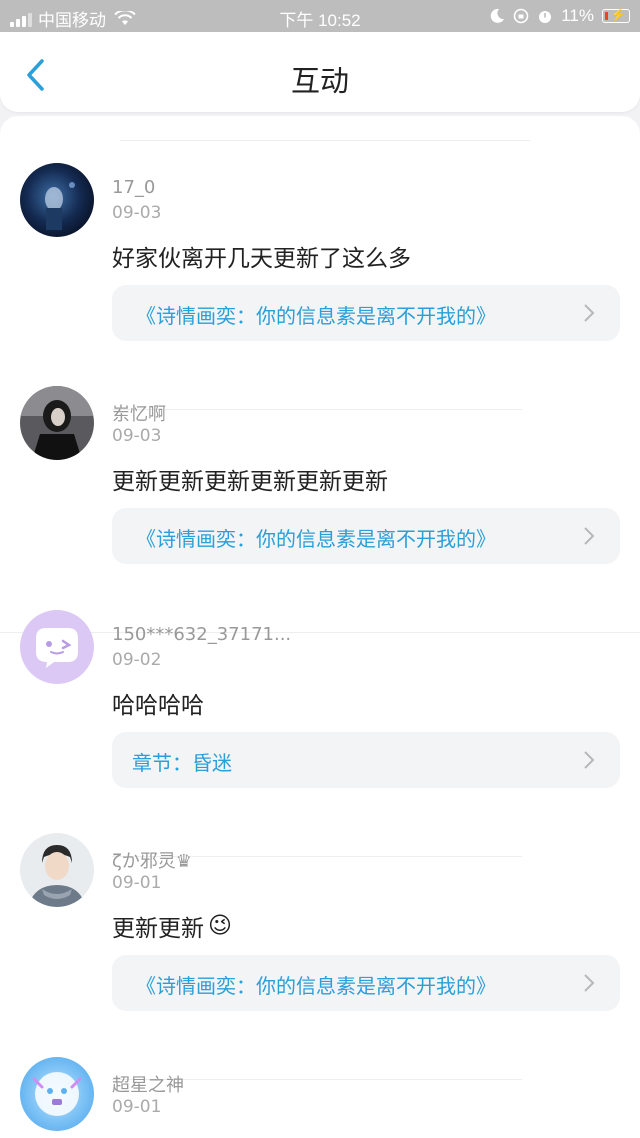 The width and height of the screenshot is (640, 1138). Describe the element at coordinates (158, 929) in the screenshot. I see `comment-text-body: 更新更新` at that location.